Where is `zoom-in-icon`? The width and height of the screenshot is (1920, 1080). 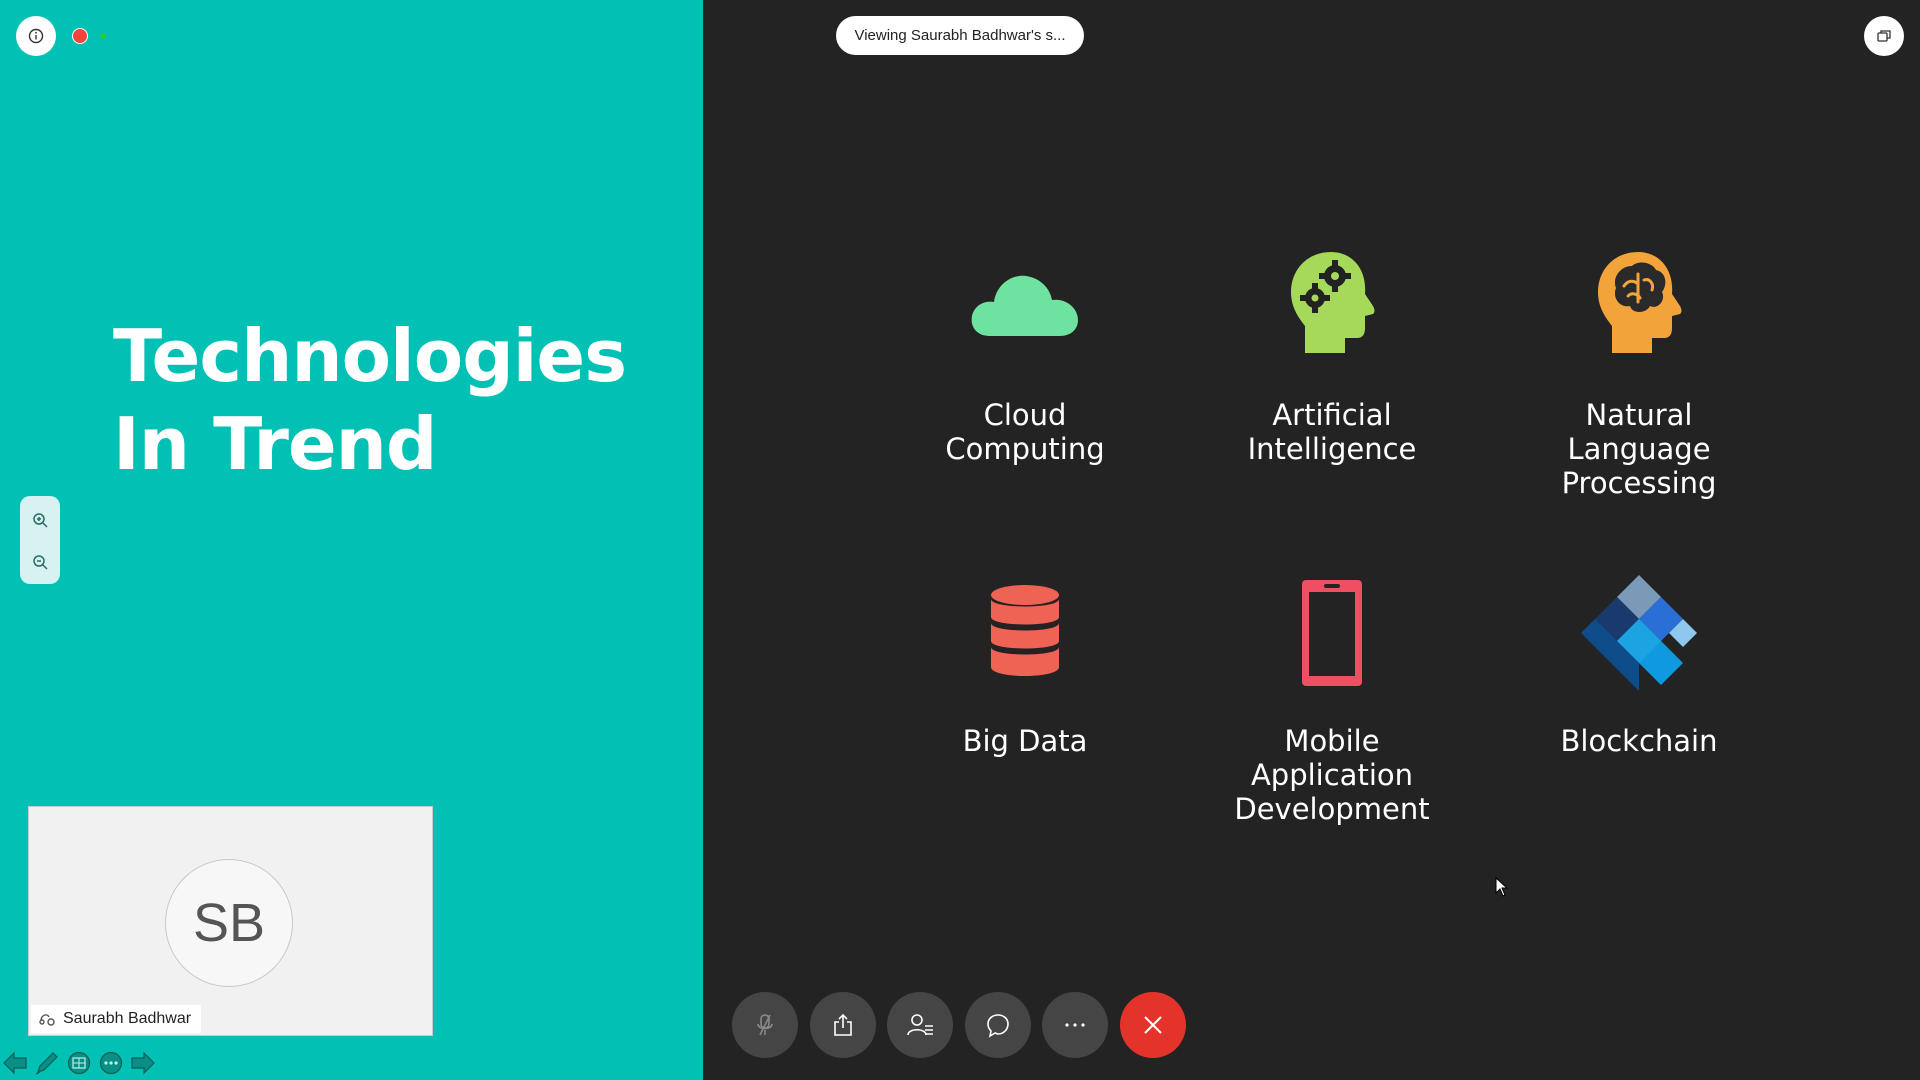 zoom-in-icon is located at coordinates (40, 520).